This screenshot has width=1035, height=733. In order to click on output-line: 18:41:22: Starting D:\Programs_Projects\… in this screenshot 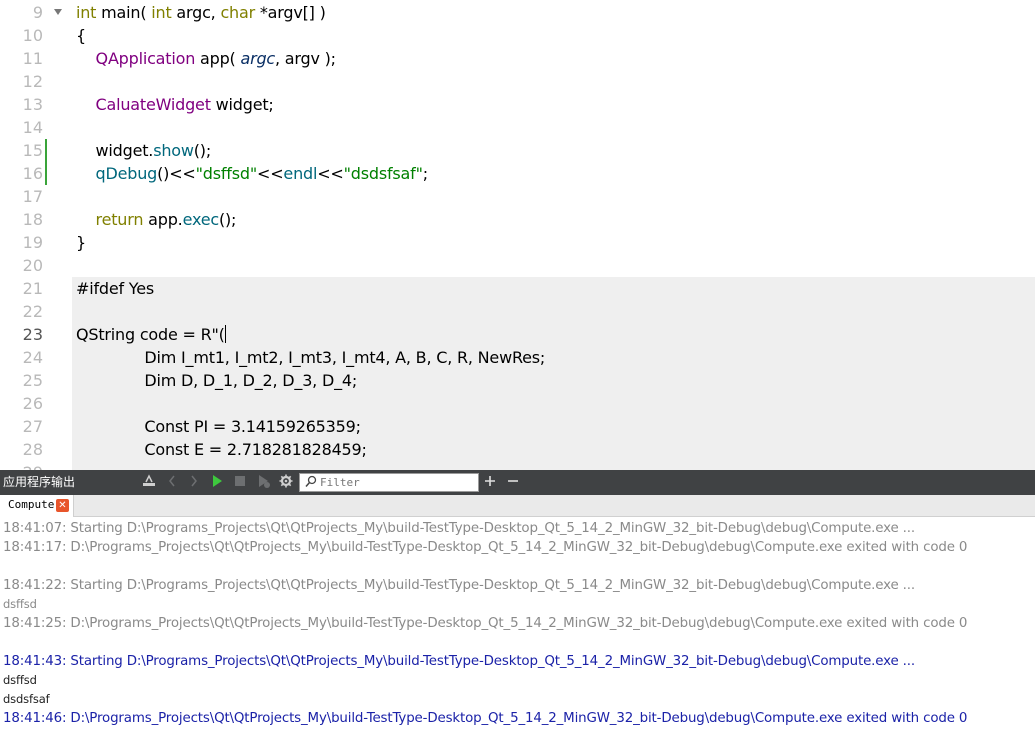, I will do `click(459, 585)`.